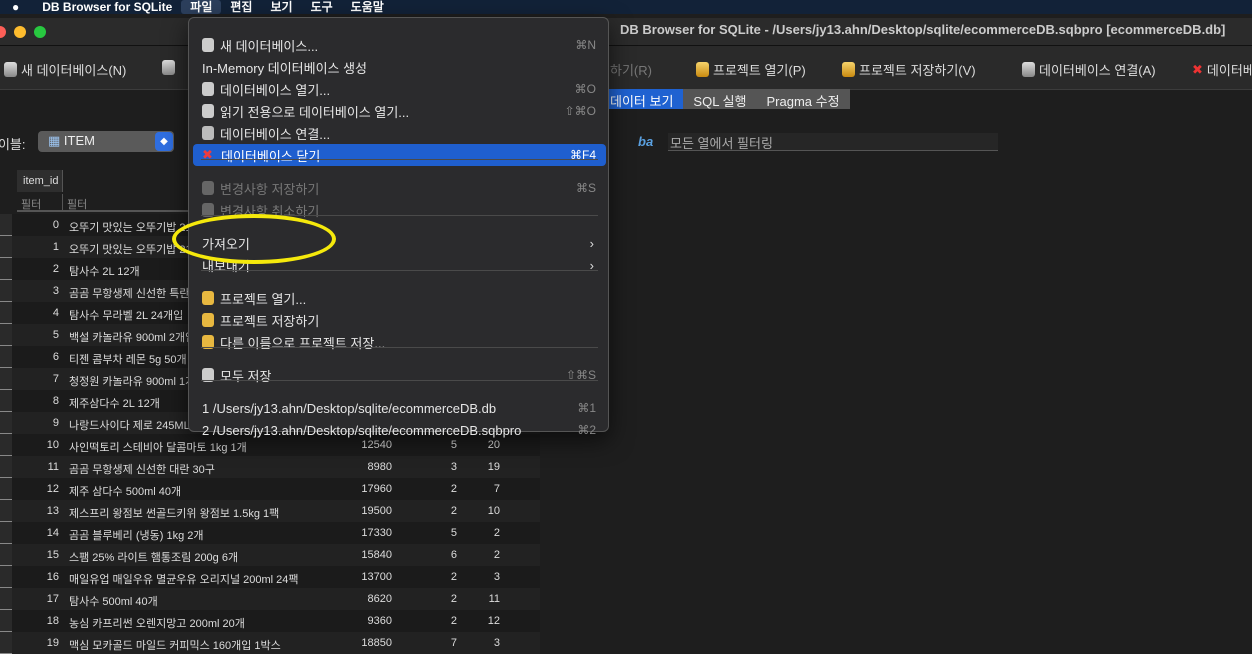 This screenshot has height=654, width=1252. I want to click on menu-file: 파일, so click(201, 7).